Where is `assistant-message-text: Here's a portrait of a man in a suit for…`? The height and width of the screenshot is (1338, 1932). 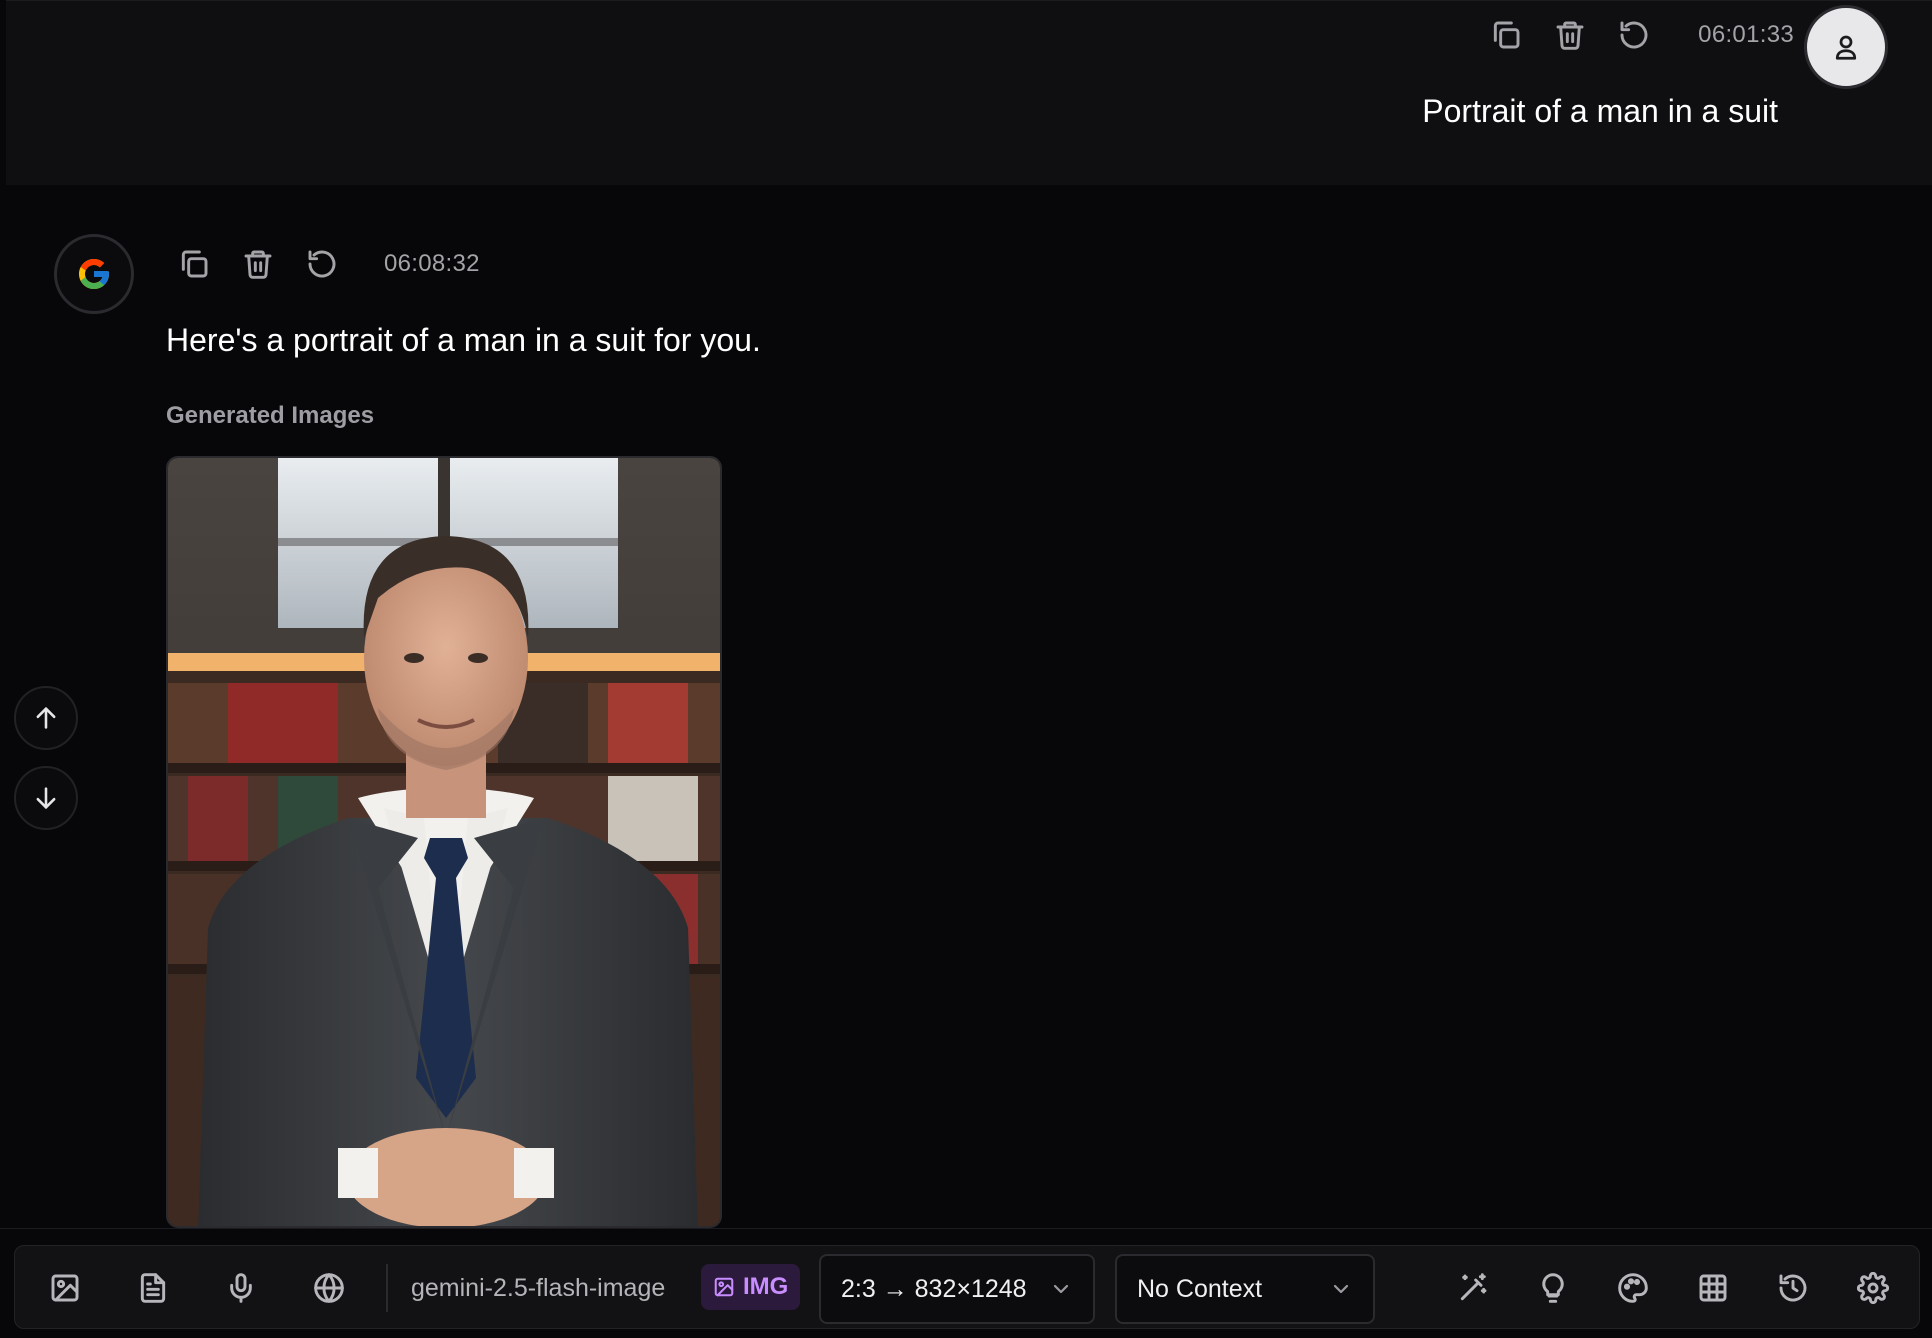
assistant-message-text: Here's a portrait of a man in a suit for… is located at coordinates (463, 340).